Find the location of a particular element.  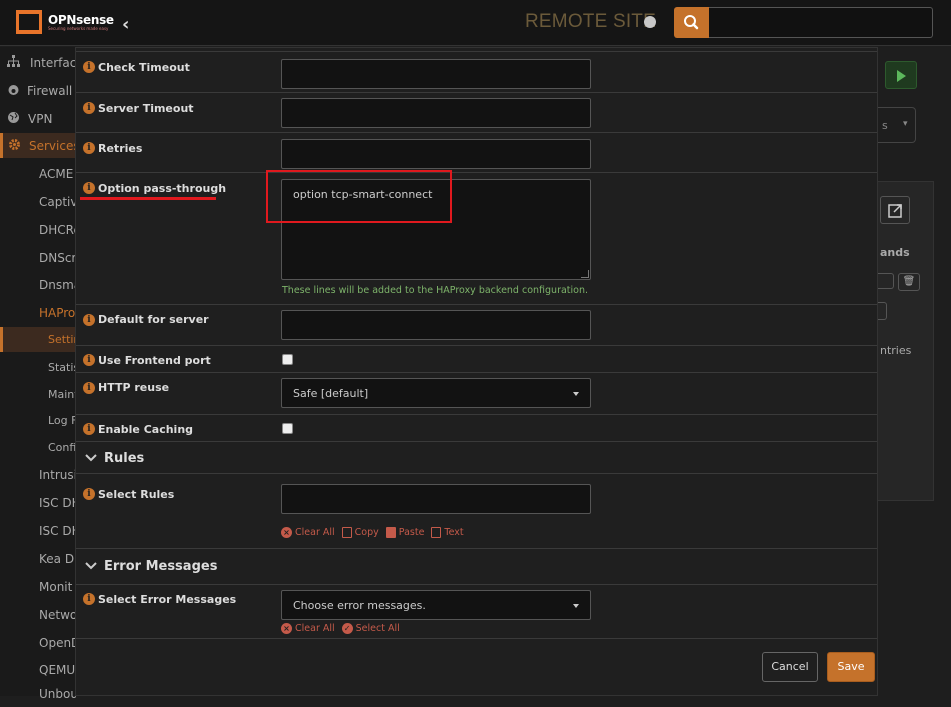

sidebar-item-label: Log File is located at coordinates (62, 420).